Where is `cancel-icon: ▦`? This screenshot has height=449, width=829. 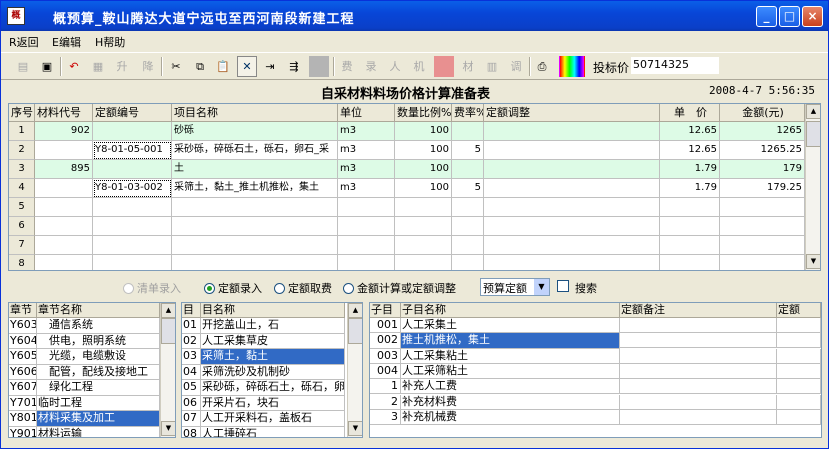
cancel-icon: ▦ is located at coordinates (98, 66).